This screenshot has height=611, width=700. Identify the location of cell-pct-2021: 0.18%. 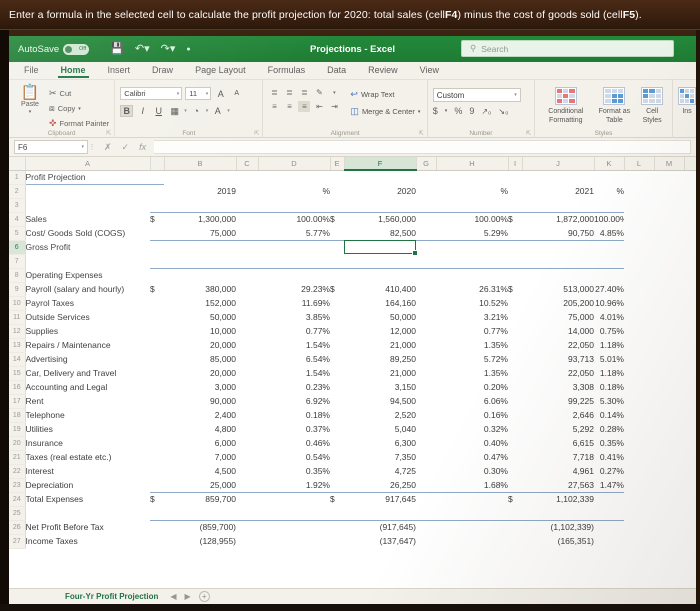
(609, 387).